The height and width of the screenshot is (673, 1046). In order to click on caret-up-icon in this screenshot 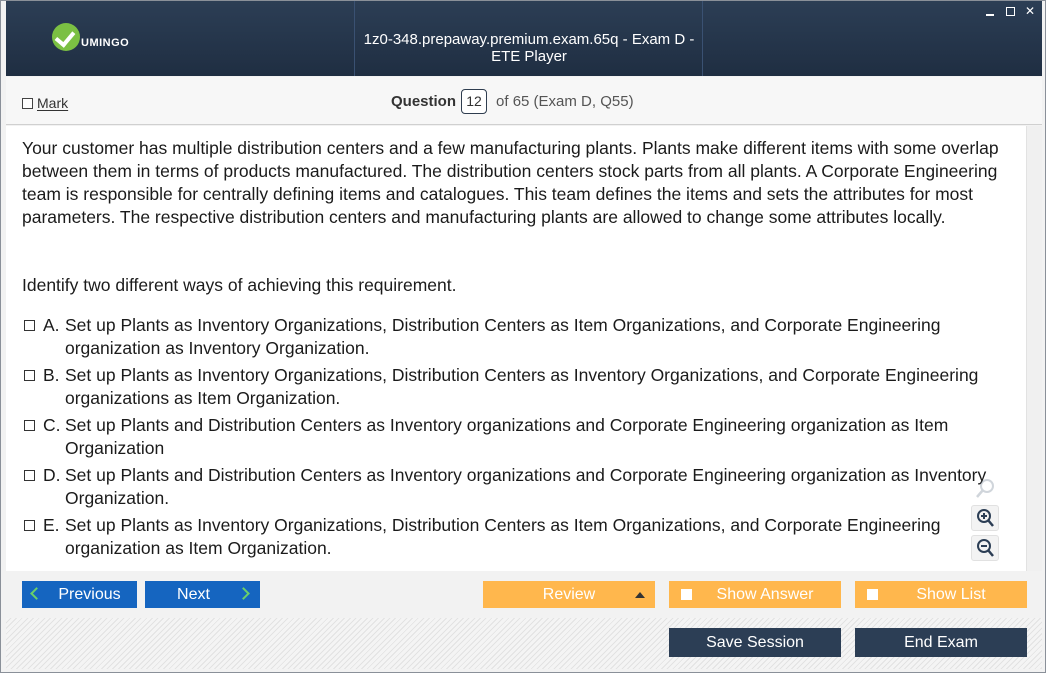, I will do `click(640, 595)`.